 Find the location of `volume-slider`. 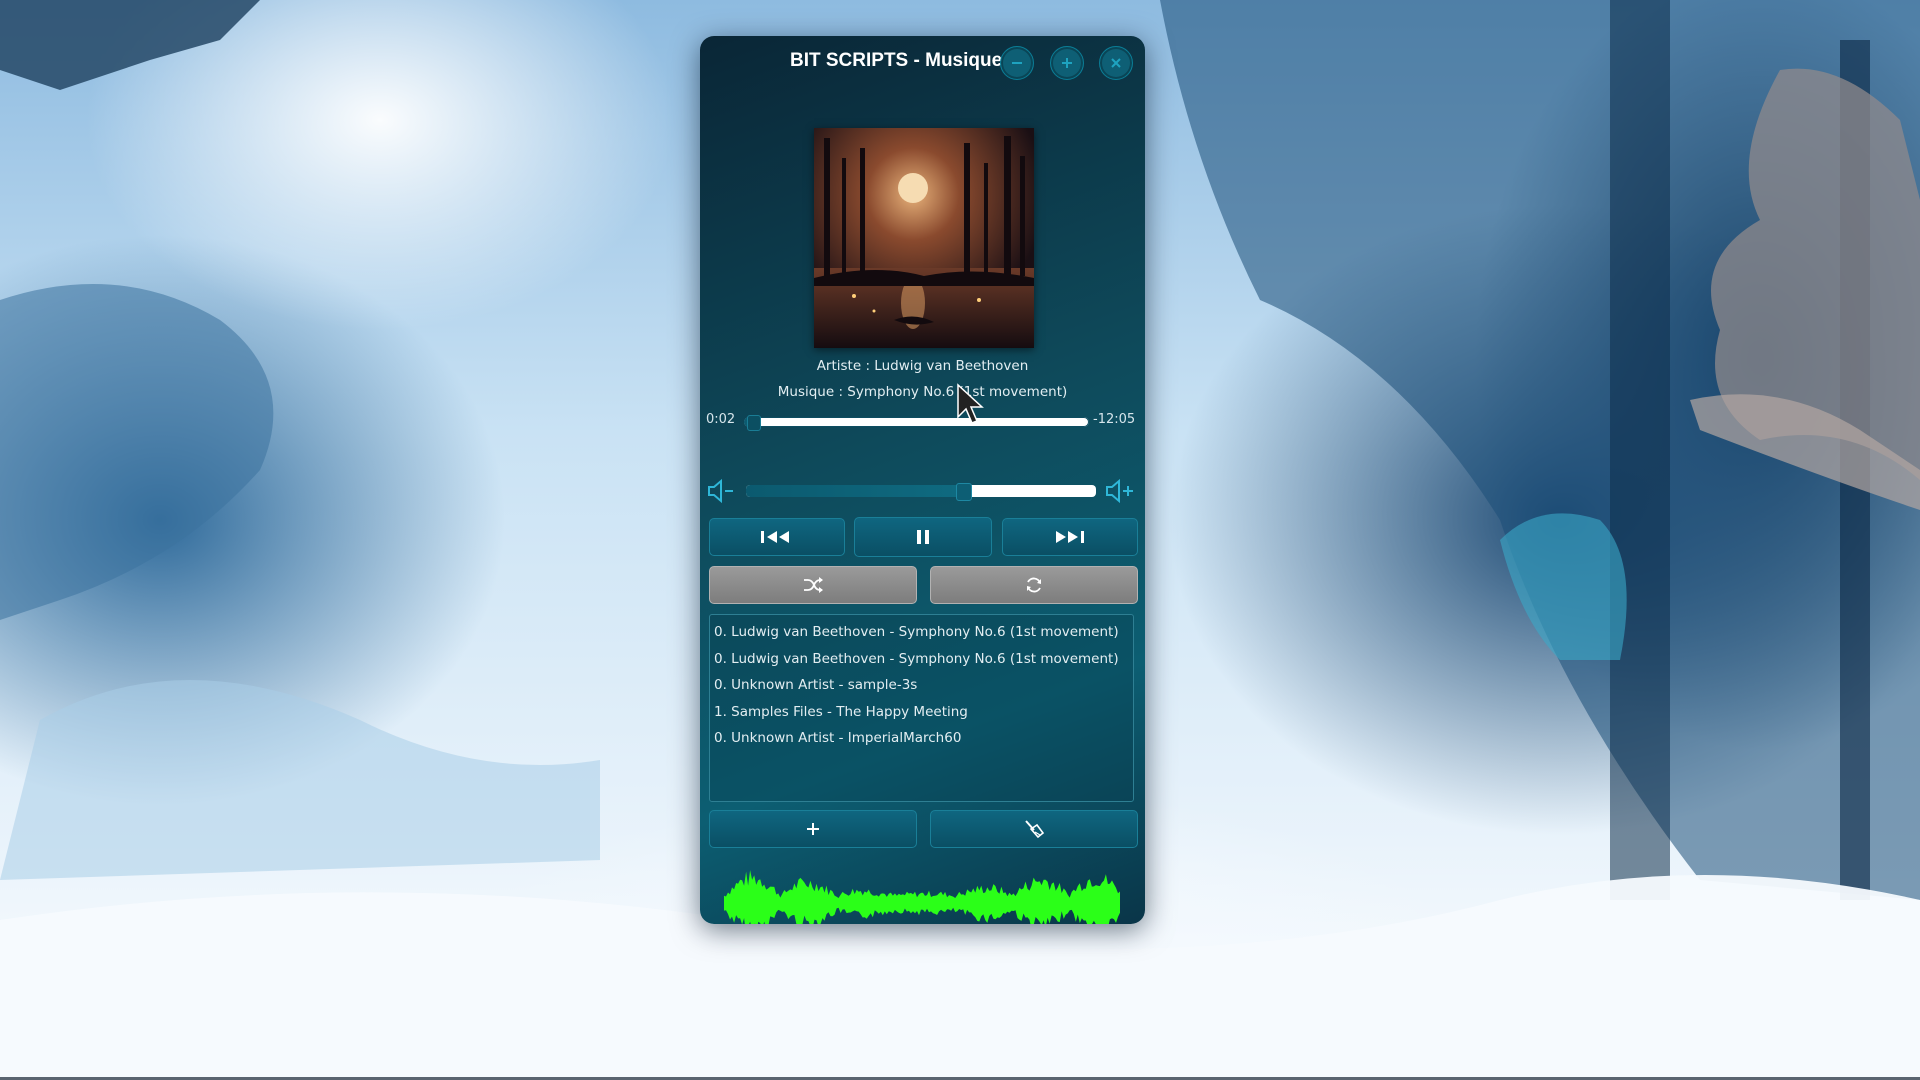

volume-slider is located at coordinates (921, 492).